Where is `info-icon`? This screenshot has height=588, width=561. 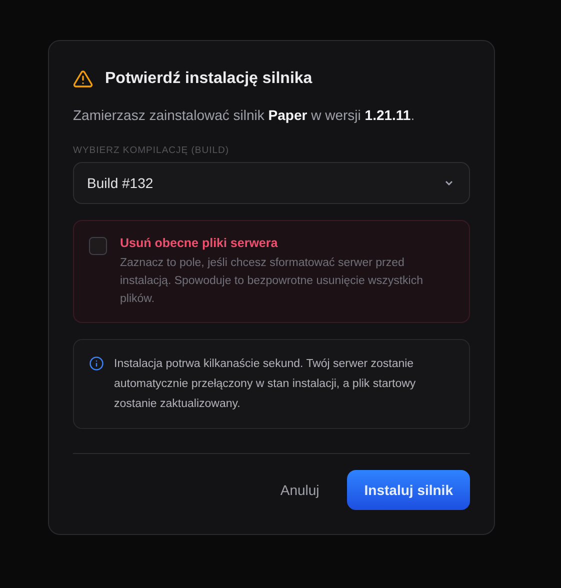 info-icon is located at coordinates (96, 363).